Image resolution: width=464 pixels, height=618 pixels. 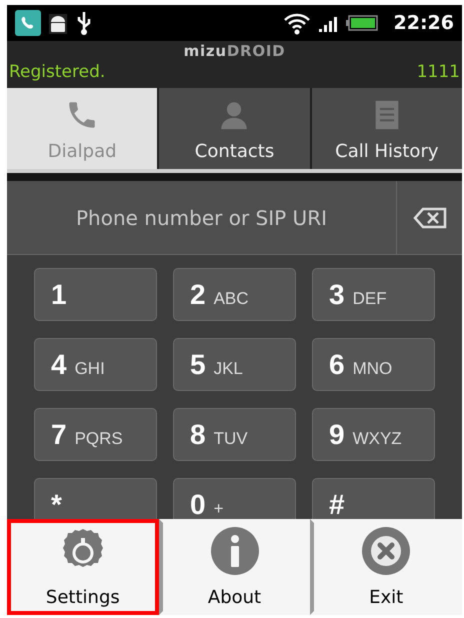 I want to click on menu-item: About, so click(x=234, y=567).